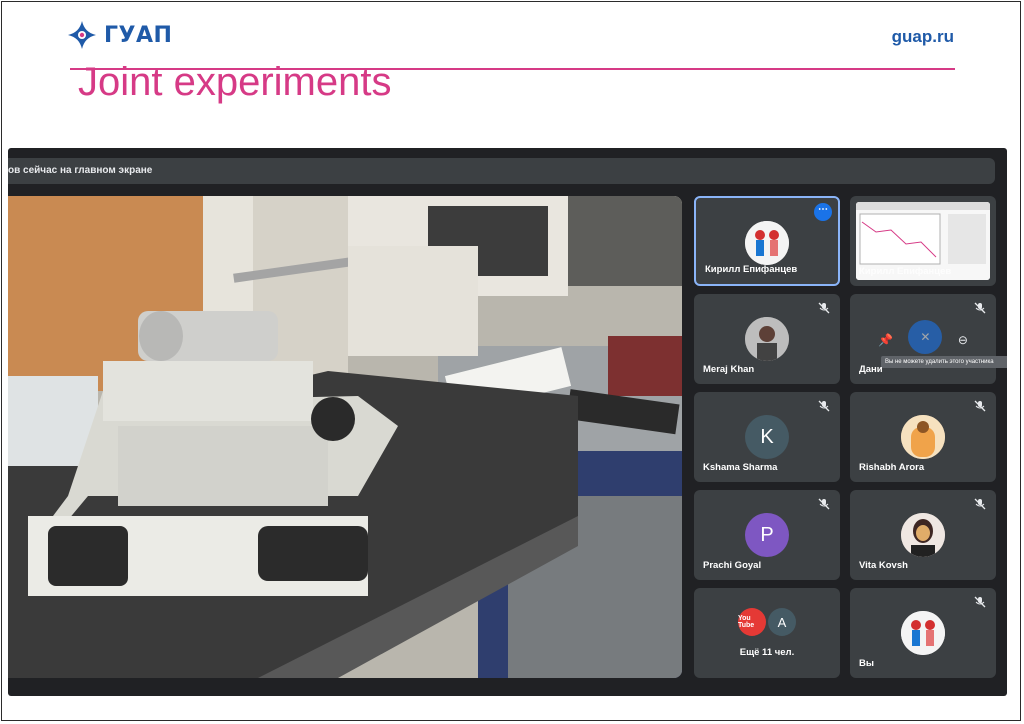 This screenshot has height=724, width=1024. Describe the element at coordinates (883, 565) in the screenshot. I see `participant-name: Vita Kovsh` at that location.